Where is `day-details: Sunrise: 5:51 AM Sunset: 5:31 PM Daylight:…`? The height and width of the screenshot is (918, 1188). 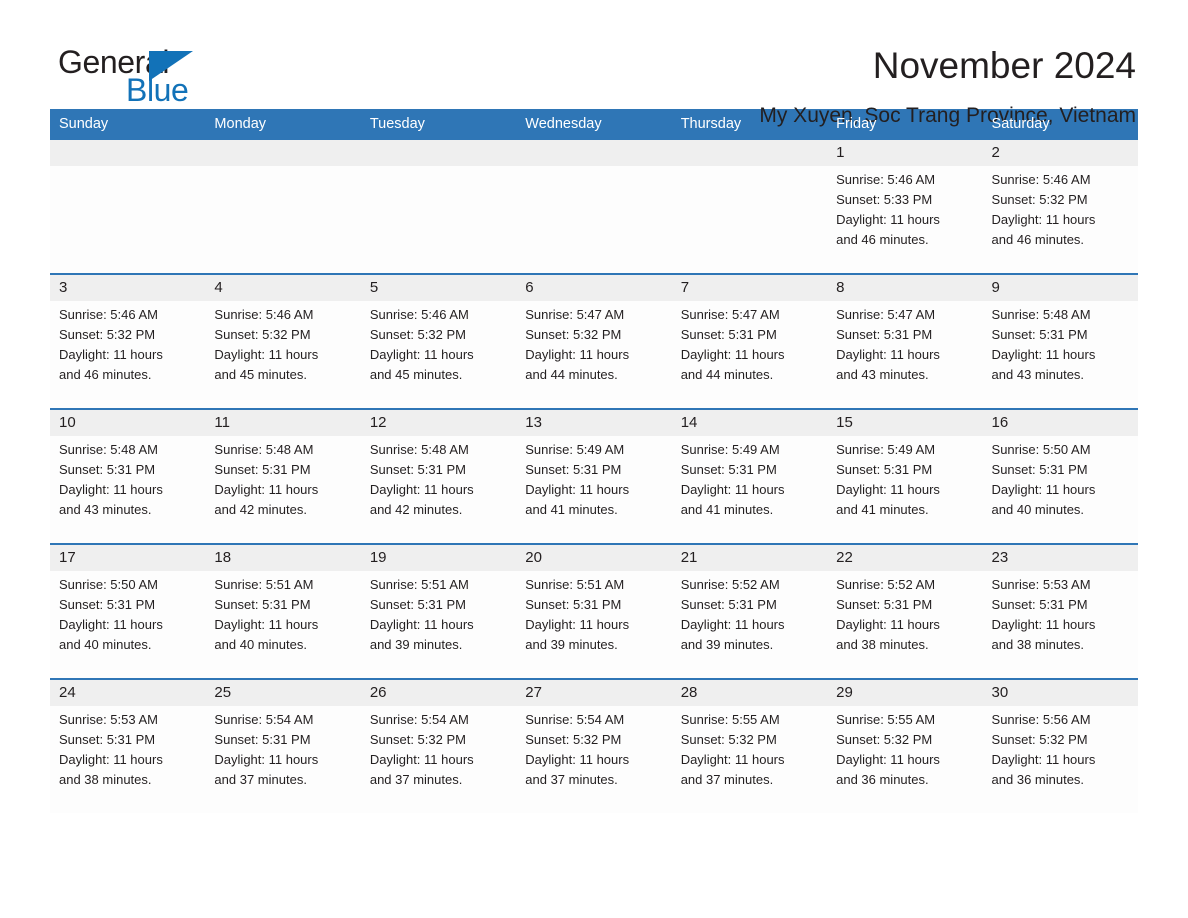
day-details: Sunrise: 5:51 AM Sunset: 5:31 PM Daylight:… is located at coordinates (282, 613).